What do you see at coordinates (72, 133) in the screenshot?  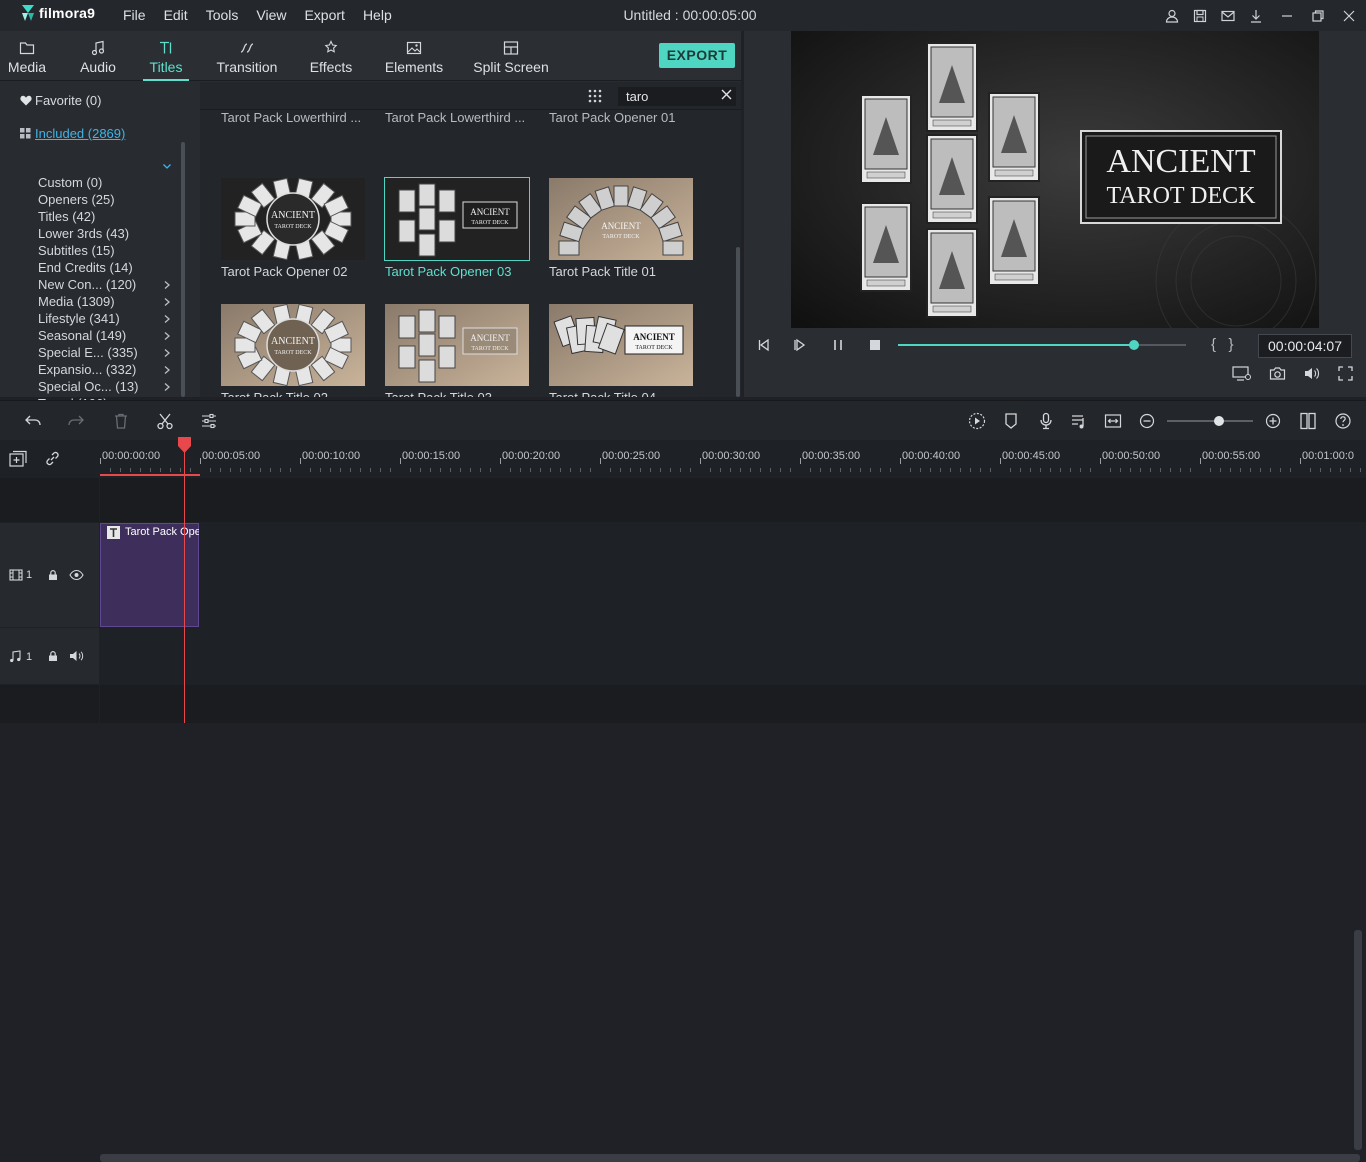 I see `included-item: Included (2869)` at bounding box center [72, 133].